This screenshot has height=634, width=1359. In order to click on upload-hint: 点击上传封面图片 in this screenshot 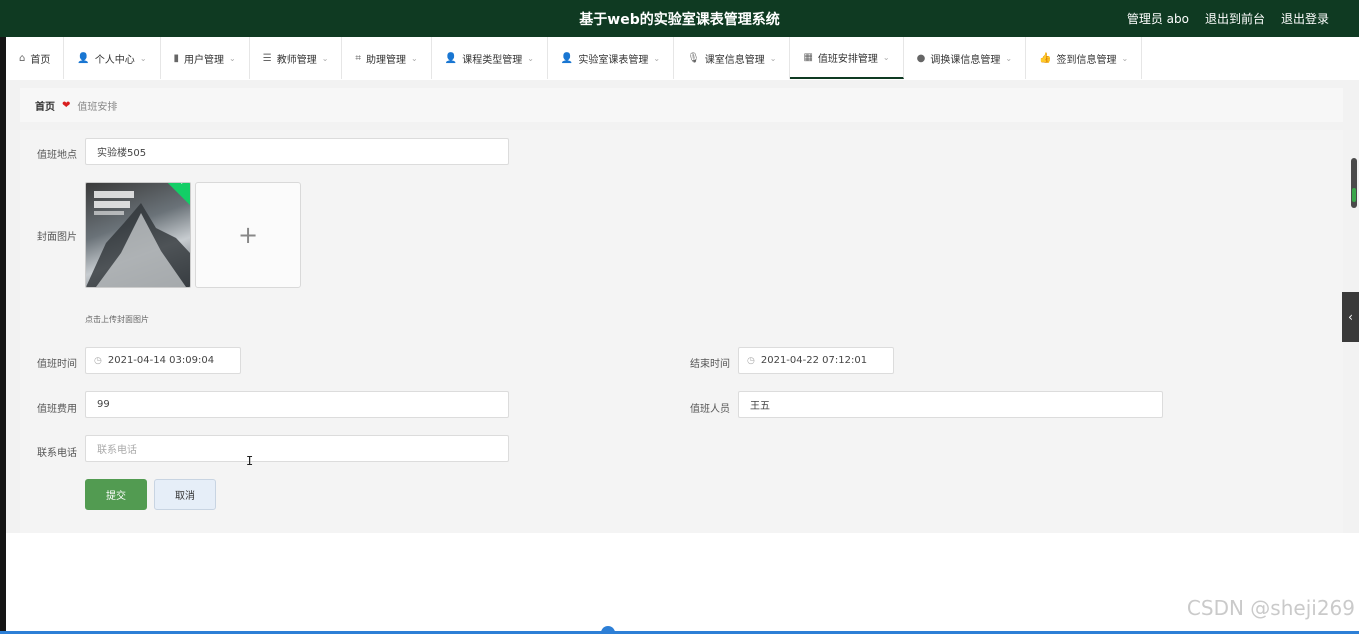, I will do `click(117, 319)`.